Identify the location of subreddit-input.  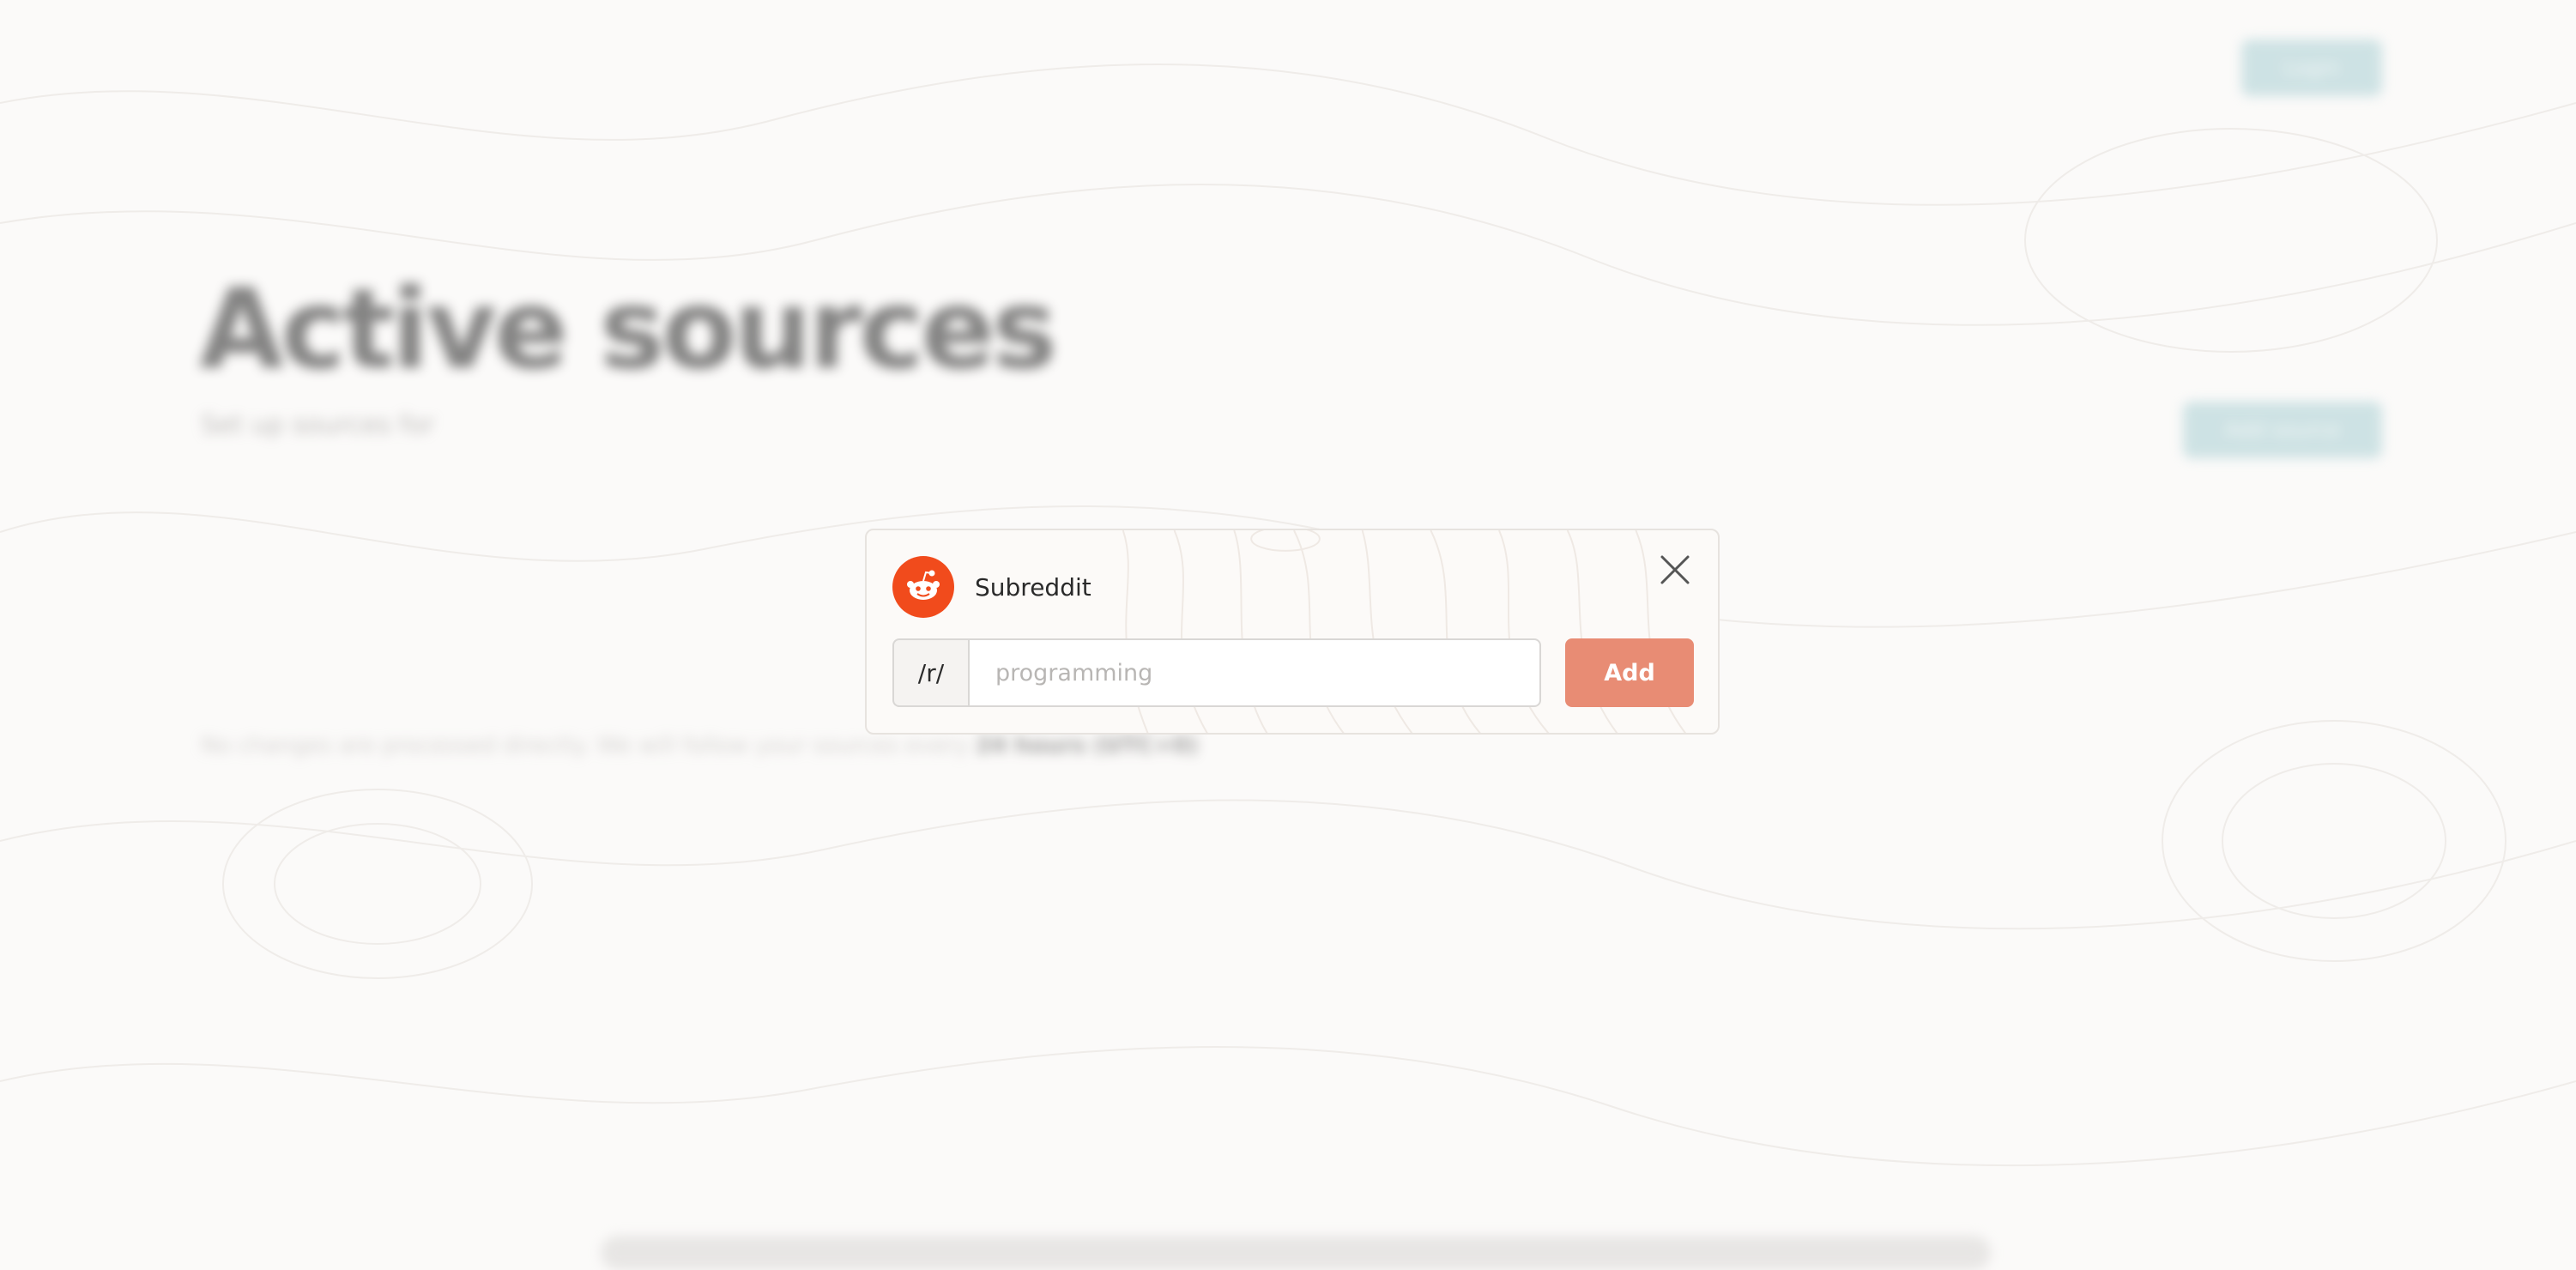
(1254, 672).